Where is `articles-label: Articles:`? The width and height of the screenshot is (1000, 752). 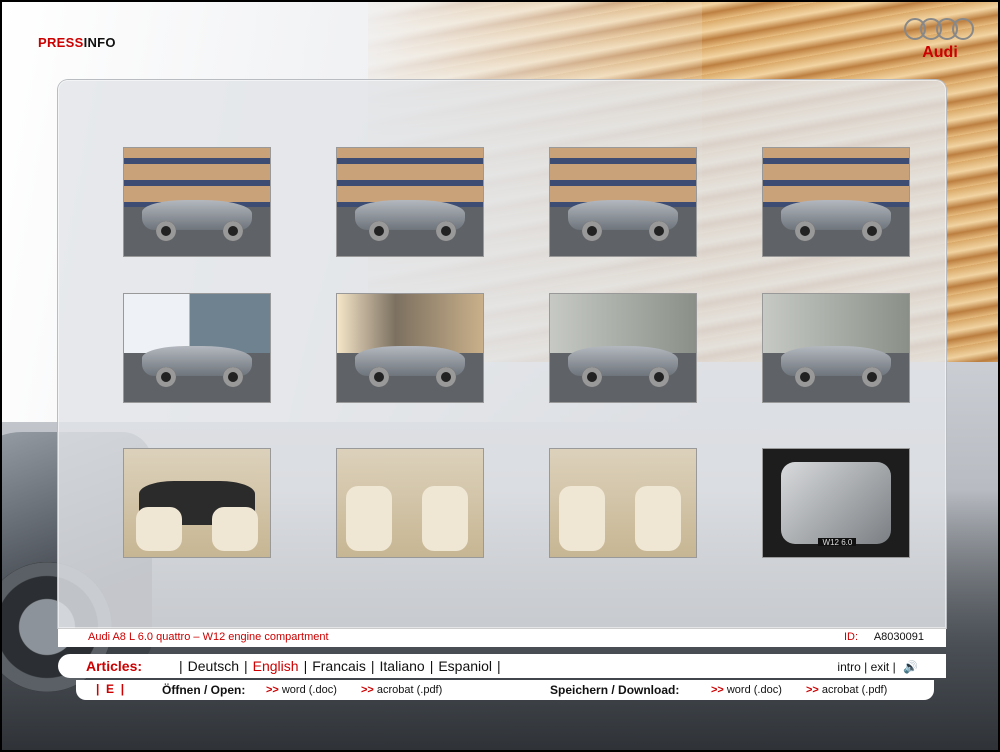
articles-label: Articles: is located at coordinates (114, 666).